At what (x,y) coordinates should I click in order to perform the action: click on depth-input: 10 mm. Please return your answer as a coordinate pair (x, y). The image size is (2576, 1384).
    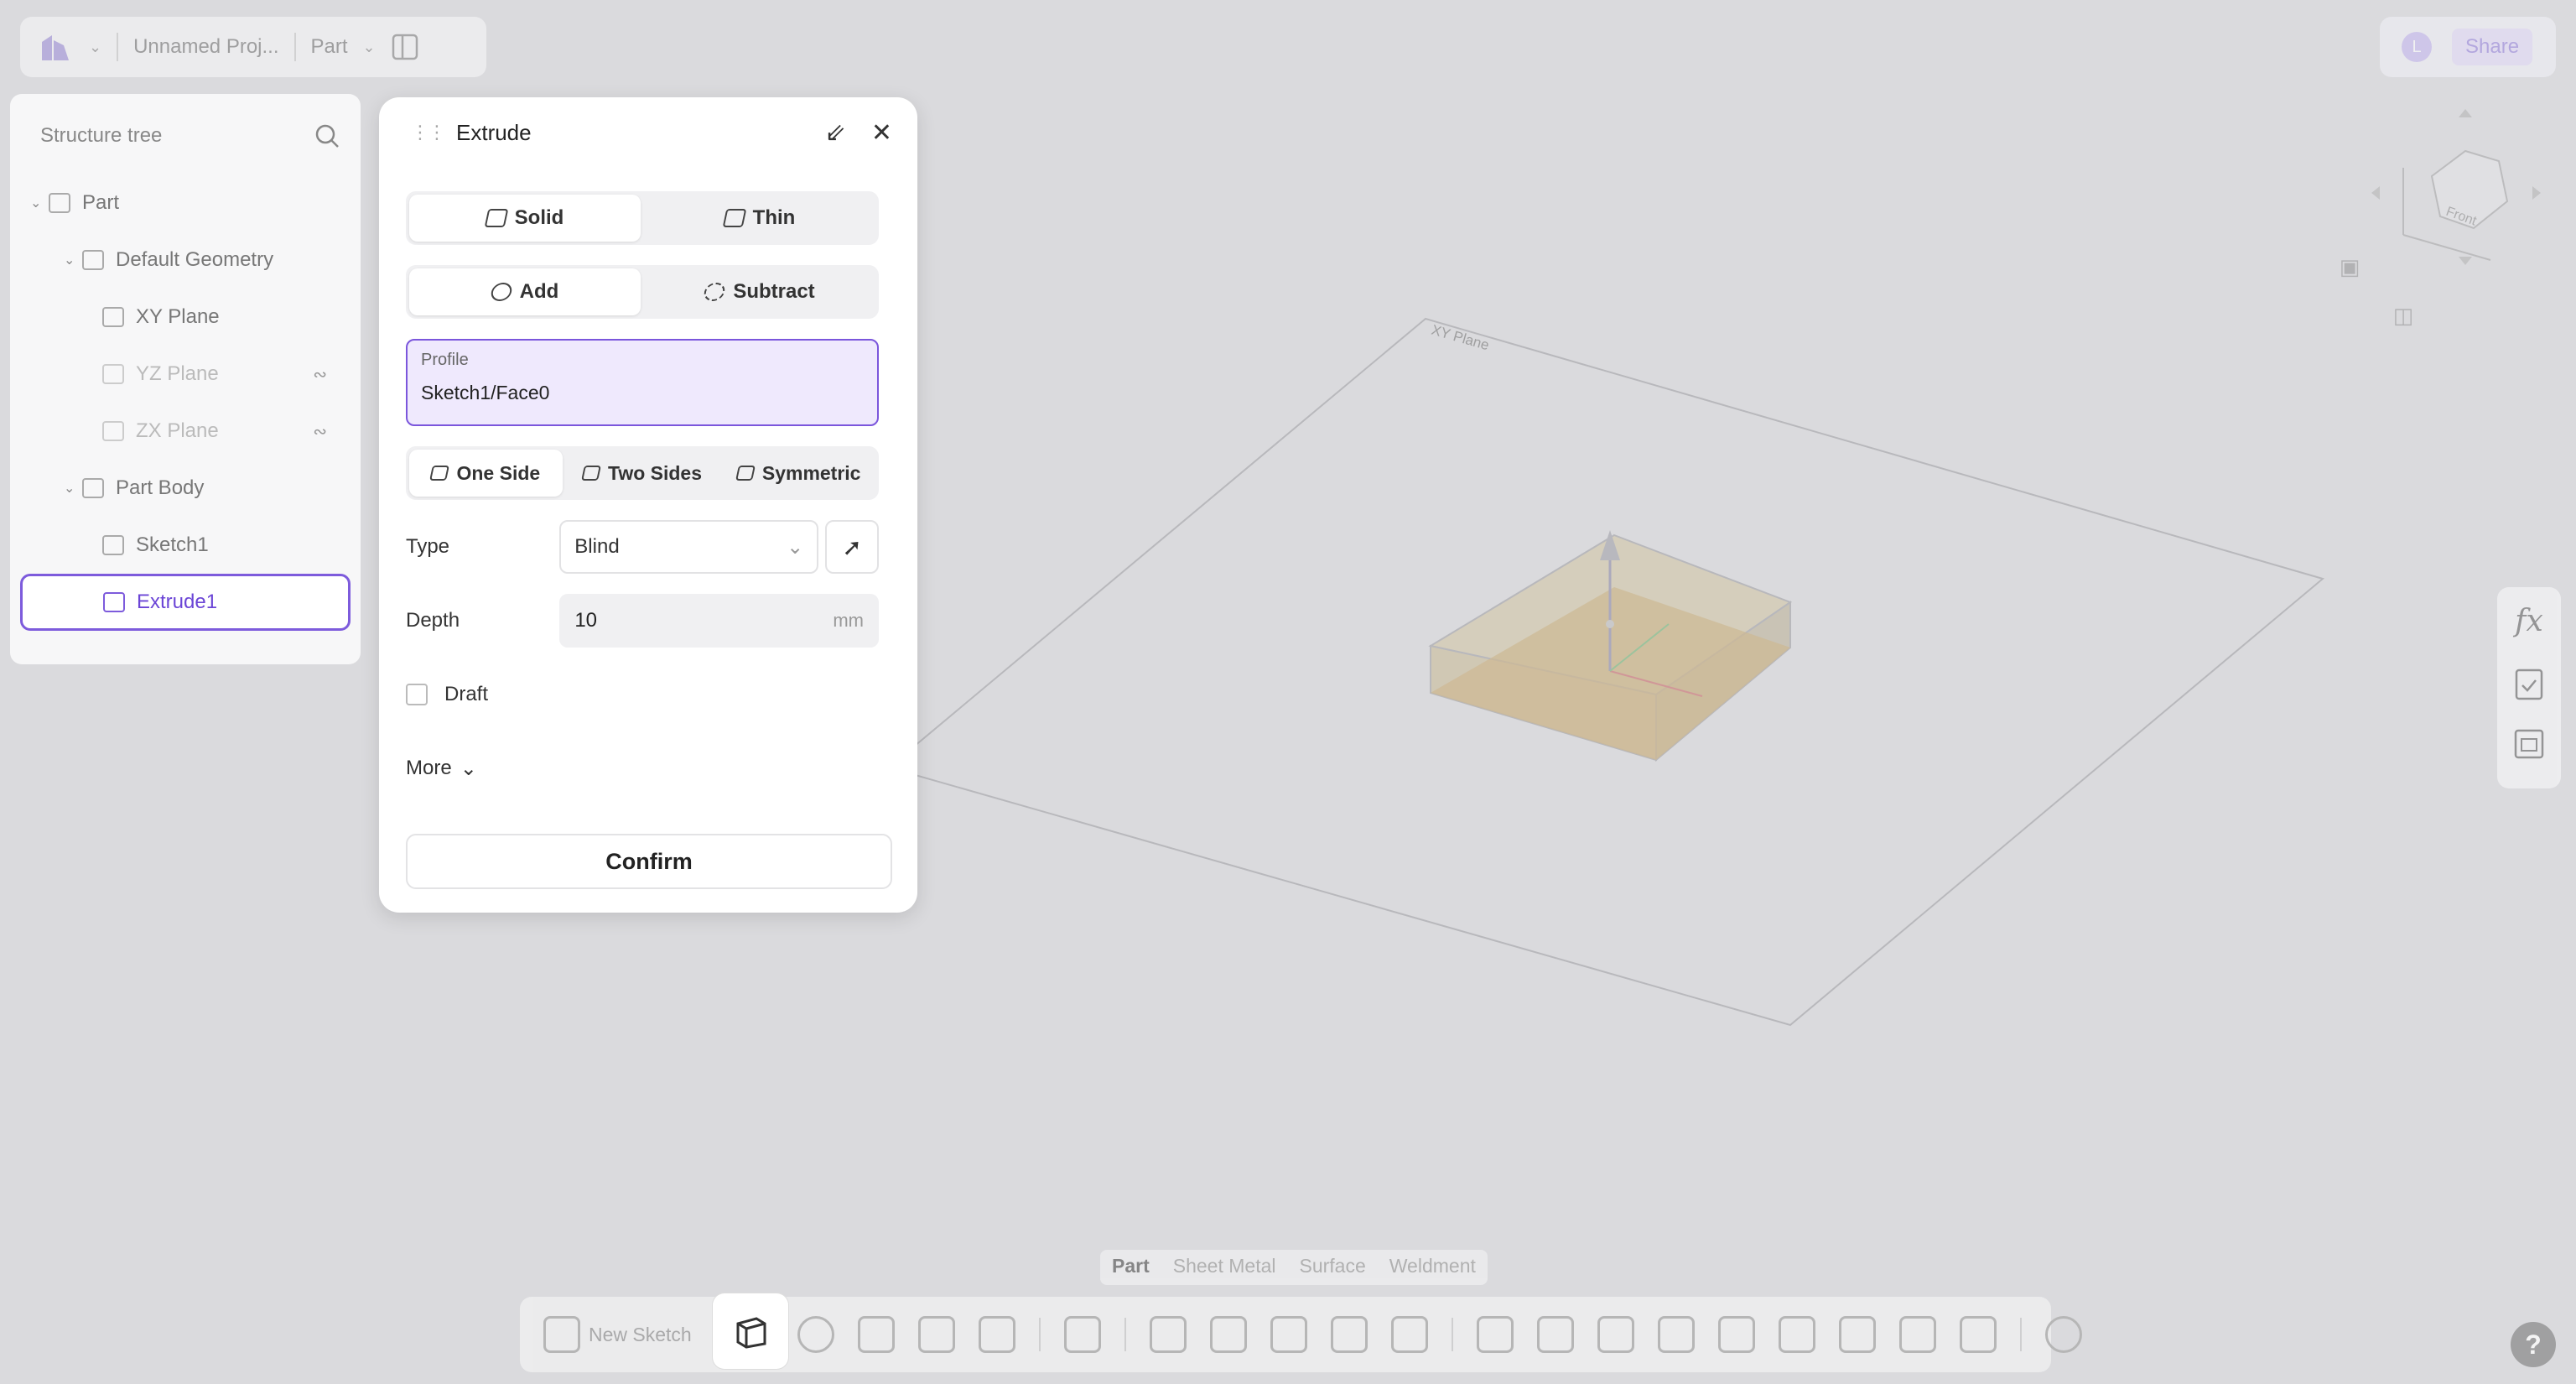
    Looking at the image, I should click on (719, 621).